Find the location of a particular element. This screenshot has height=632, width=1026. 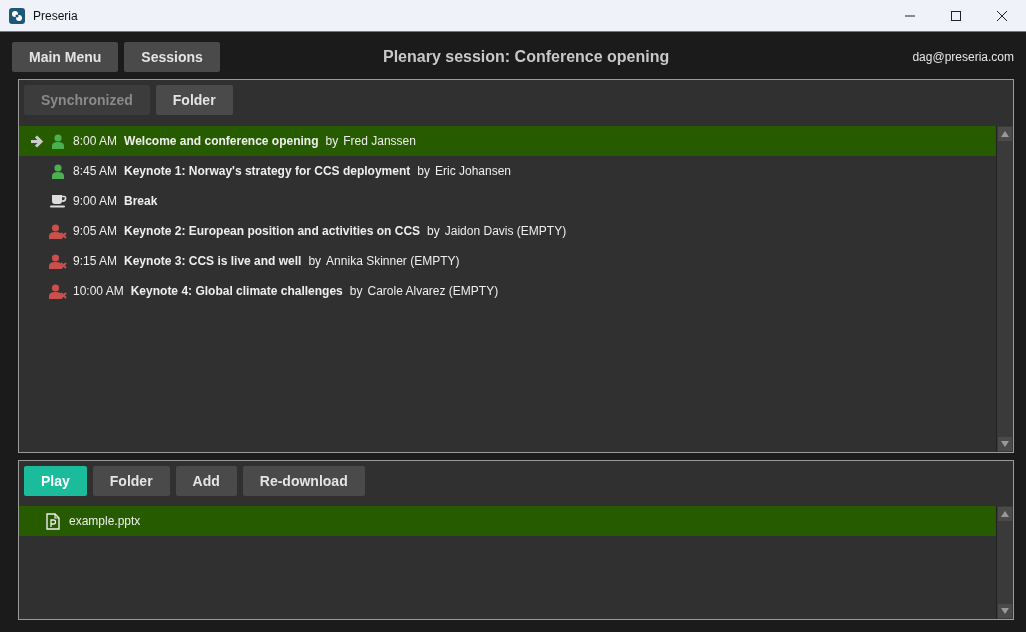

agenda-row: 9:05 AM Keynote 2: European position and activities on CCS by Jaidon Davis (EMPTY) is located at coordinates (507, 231).